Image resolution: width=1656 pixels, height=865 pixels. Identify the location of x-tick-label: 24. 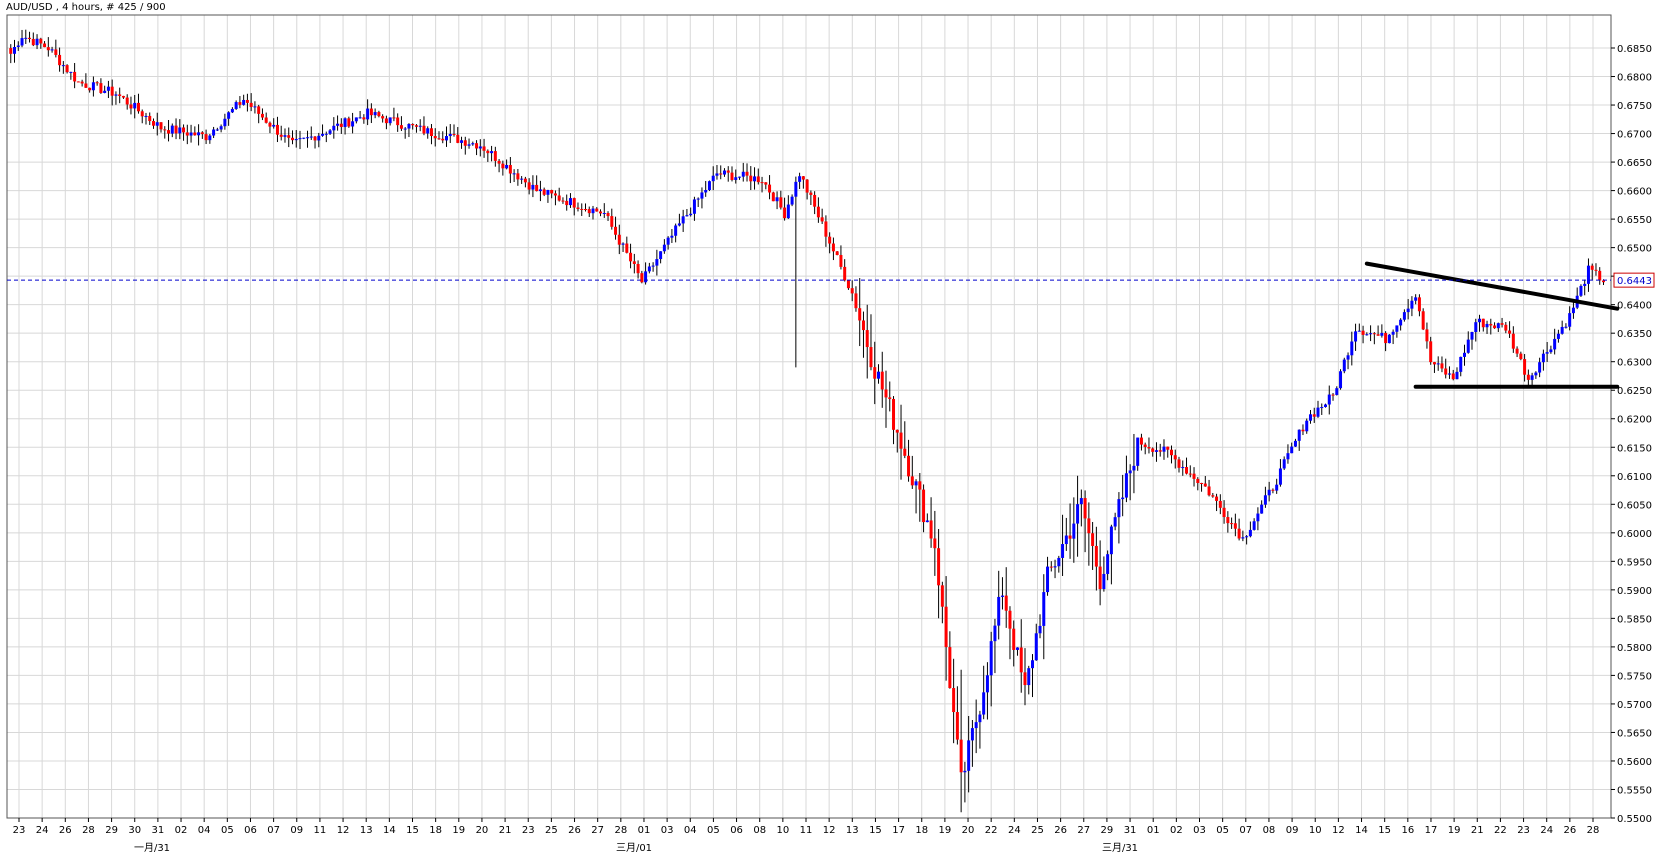
(1546, 830).